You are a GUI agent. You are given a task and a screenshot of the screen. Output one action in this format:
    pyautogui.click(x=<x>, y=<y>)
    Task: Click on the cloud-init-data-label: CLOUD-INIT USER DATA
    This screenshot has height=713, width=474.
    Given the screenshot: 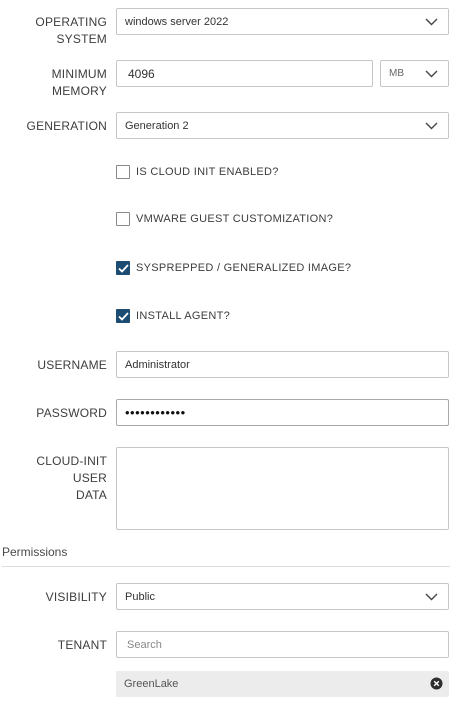 What is the action you would take?
    pyautogui.click(x=53, y=478)
    